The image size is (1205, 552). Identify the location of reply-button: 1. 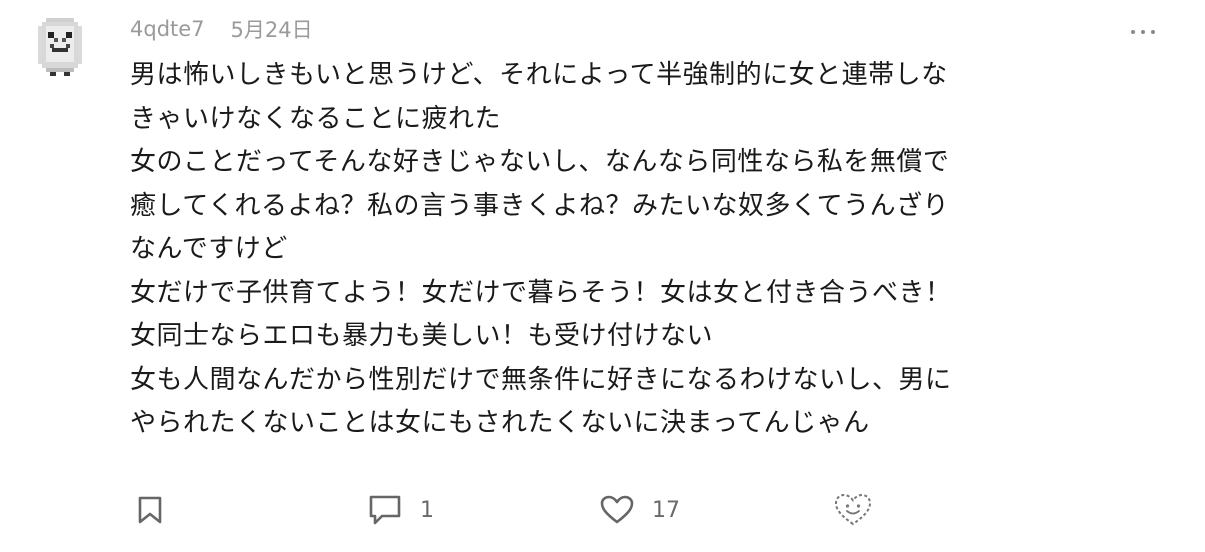
(401, 510).